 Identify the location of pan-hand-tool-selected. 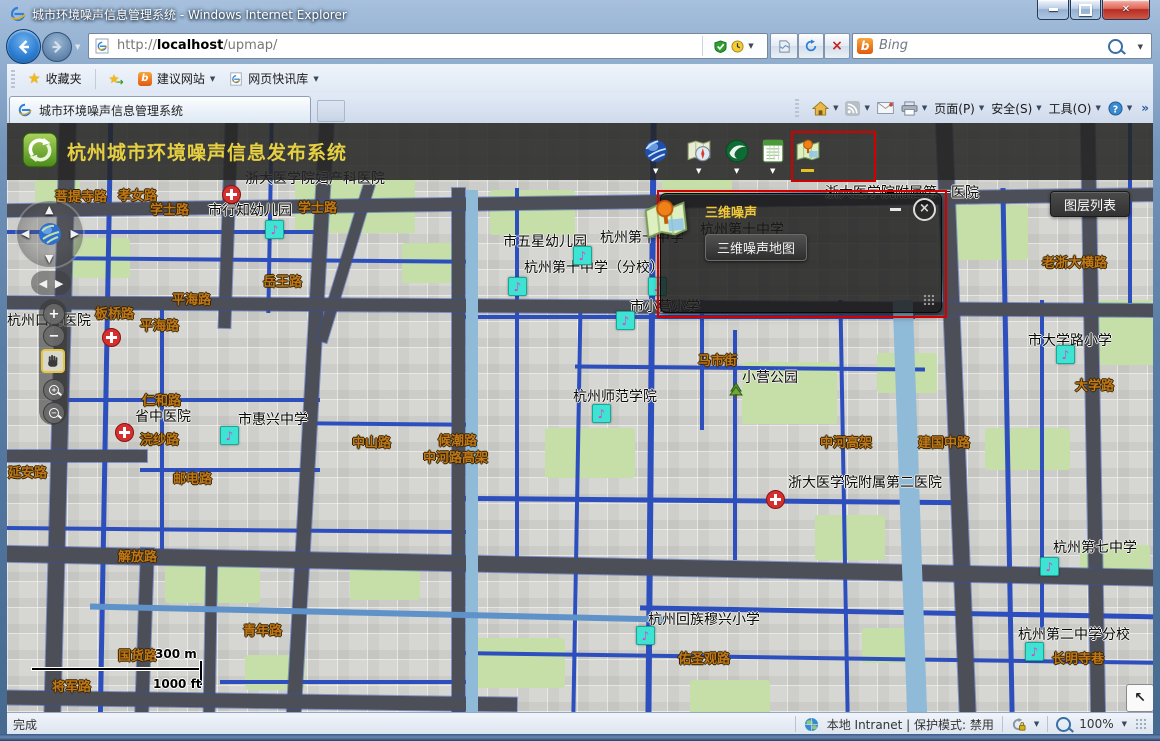
(53, 361).